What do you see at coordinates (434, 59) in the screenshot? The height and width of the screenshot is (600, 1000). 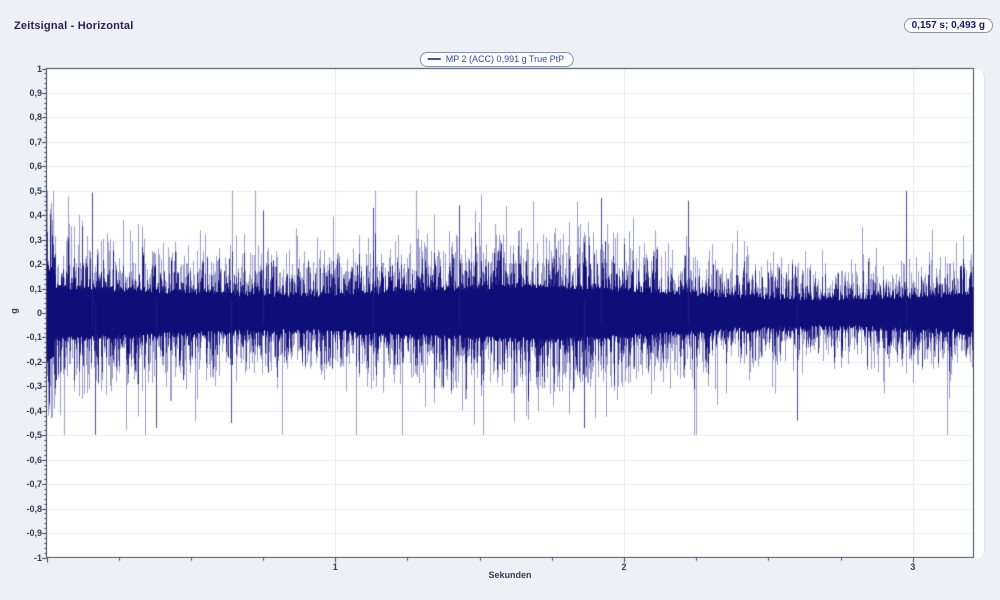 I see `series-line-swatch-icon` at bounding box center [434, 59].